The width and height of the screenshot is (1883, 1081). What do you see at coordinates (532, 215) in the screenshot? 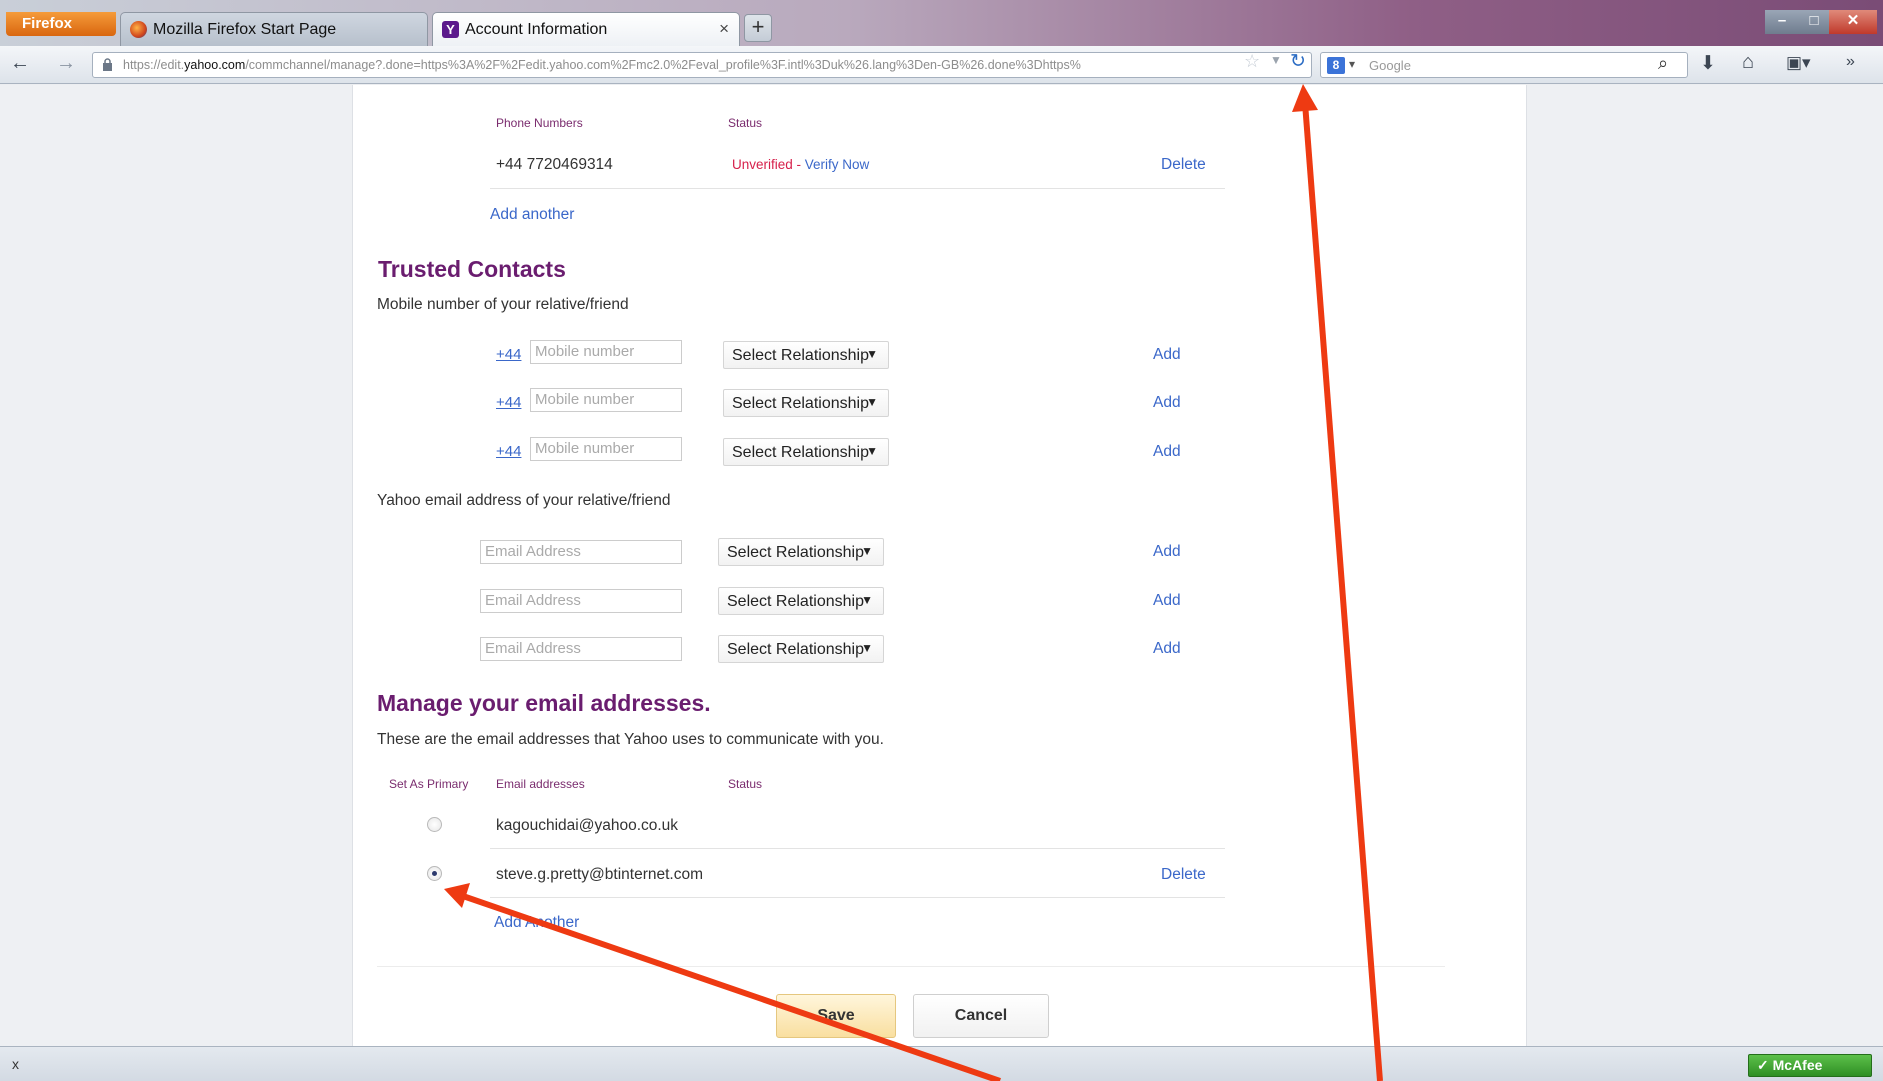
I see `add-another-phone-link: Add another` at bounding box center [532, 215].